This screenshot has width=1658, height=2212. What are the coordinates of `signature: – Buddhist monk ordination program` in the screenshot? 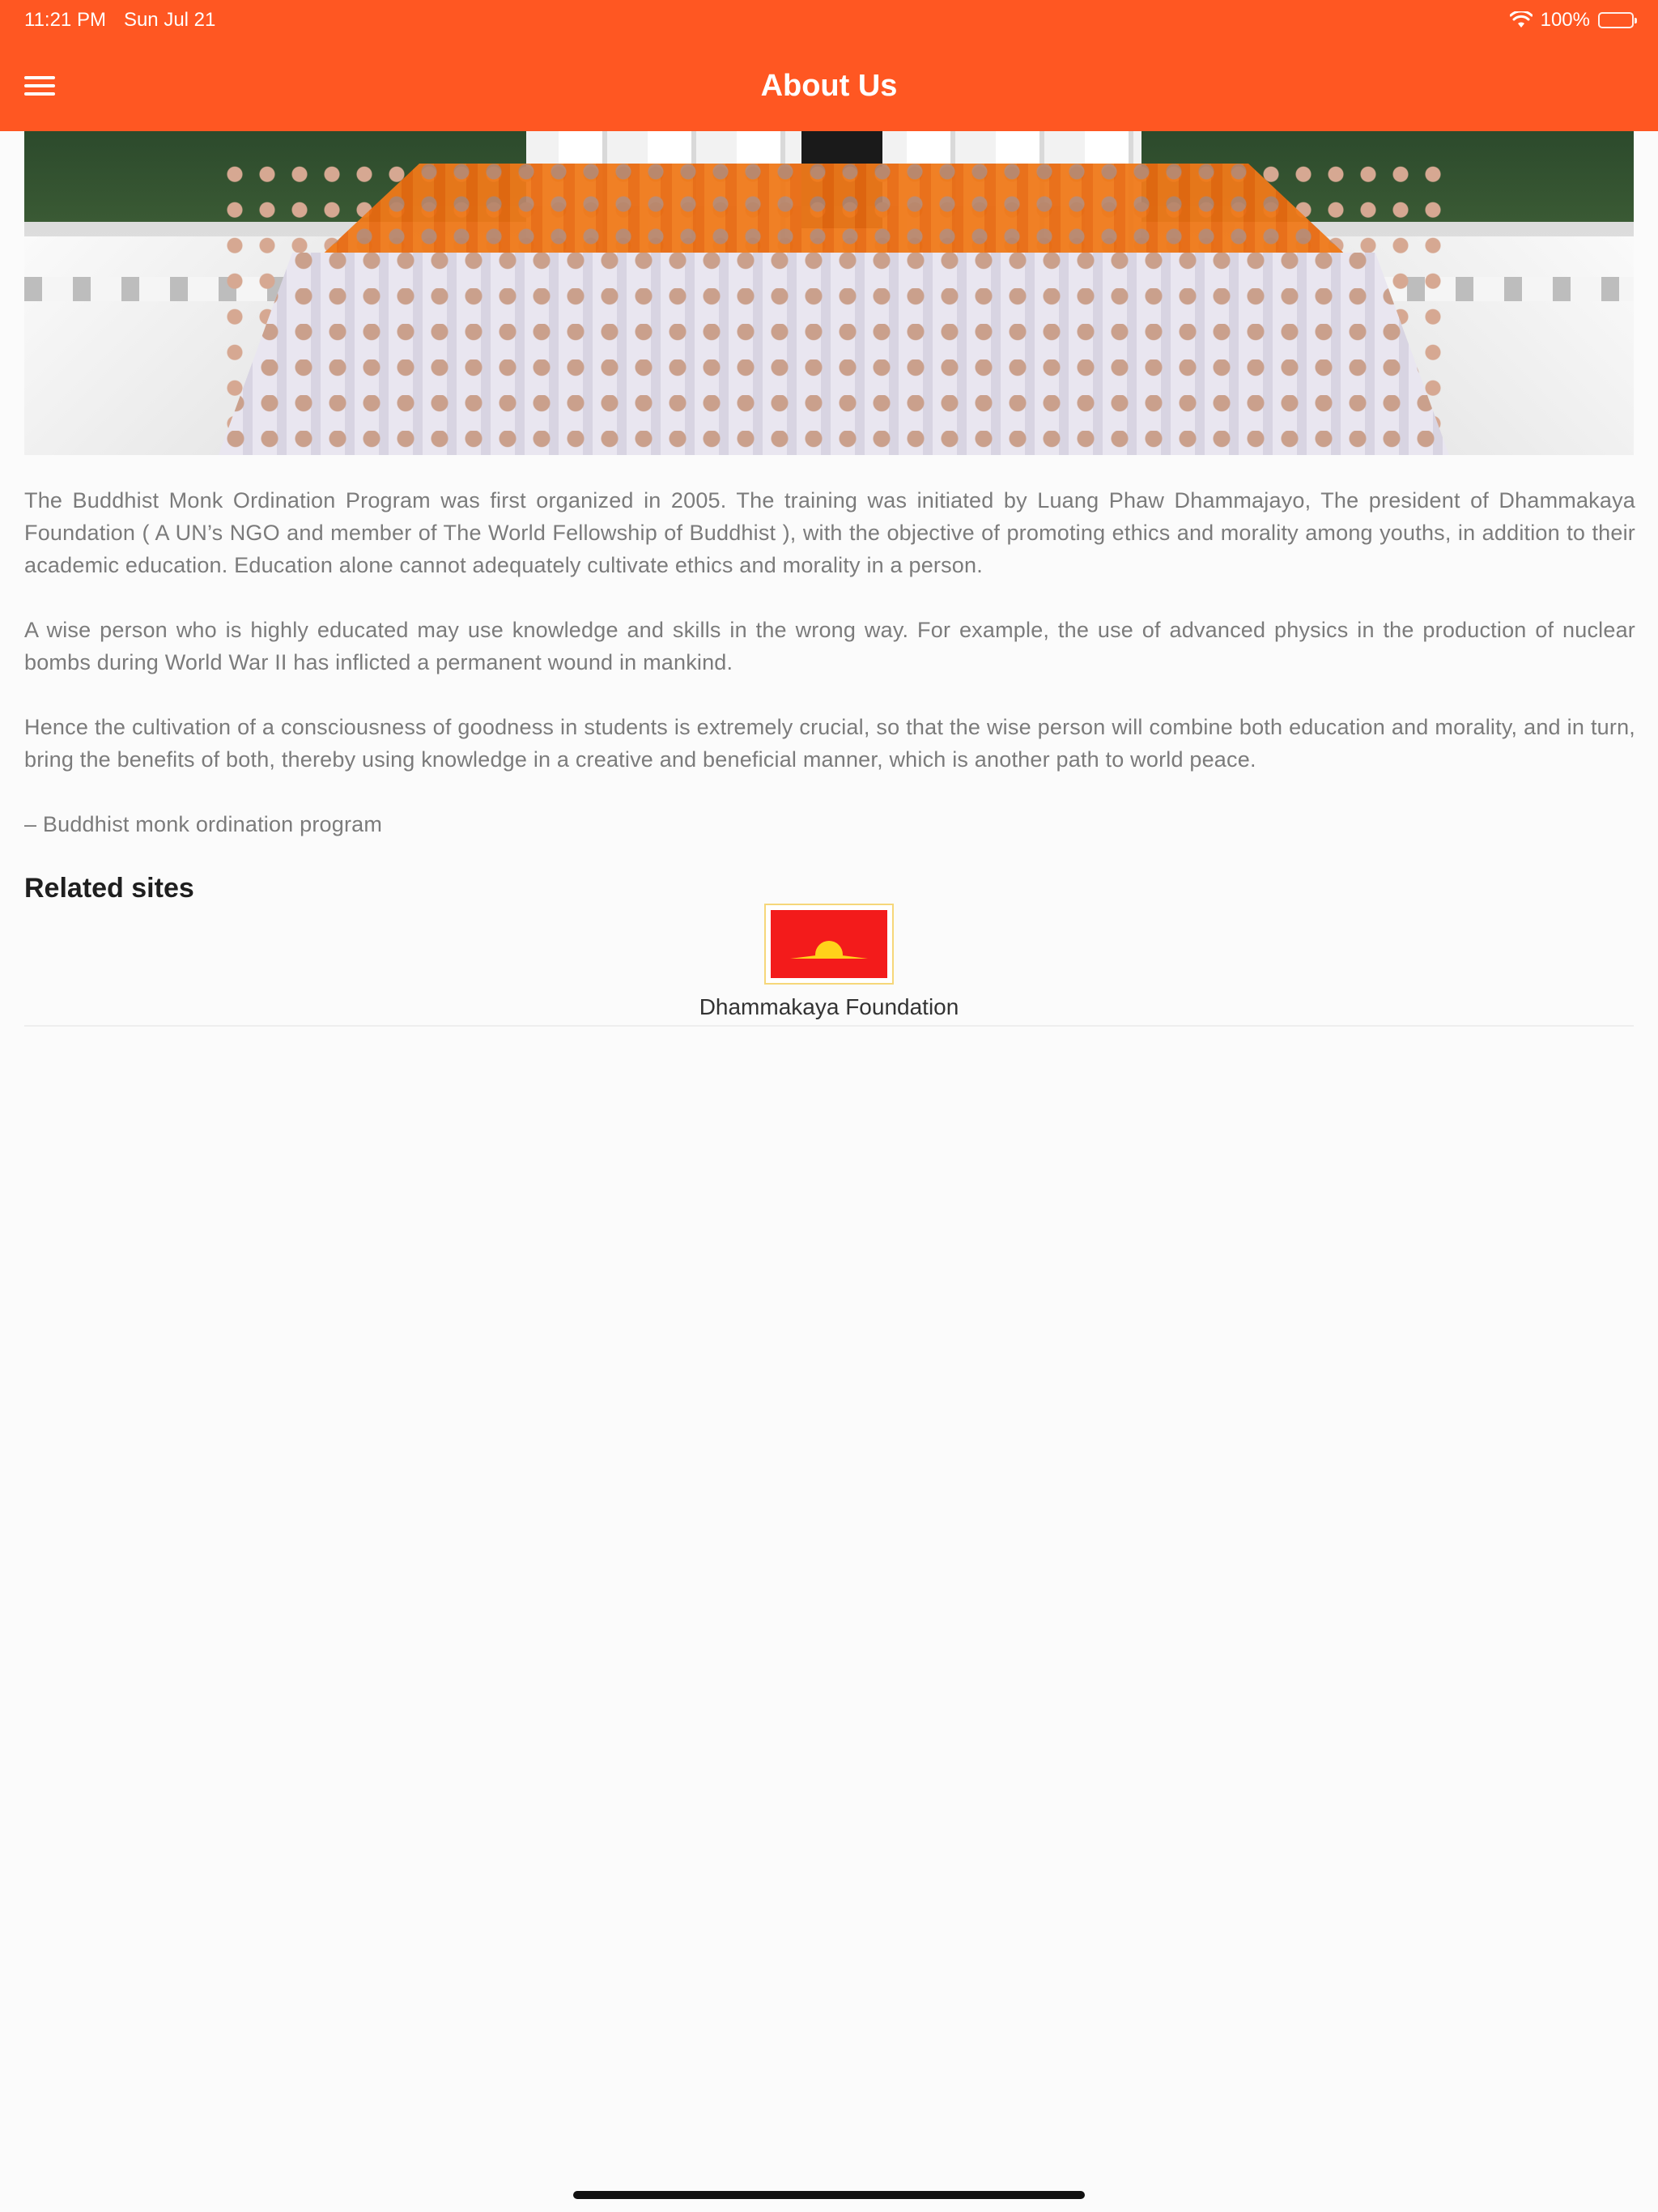 It's located at (203, 824).